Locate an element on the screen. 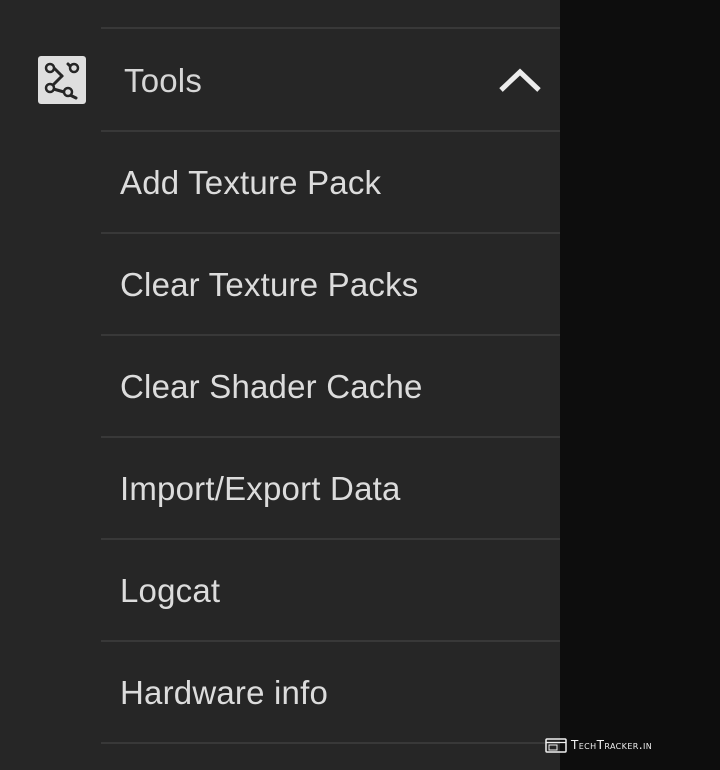 The image size is (720, 770). menu-item-label: Clear Shader Cache is located at coordinates (271, 386).